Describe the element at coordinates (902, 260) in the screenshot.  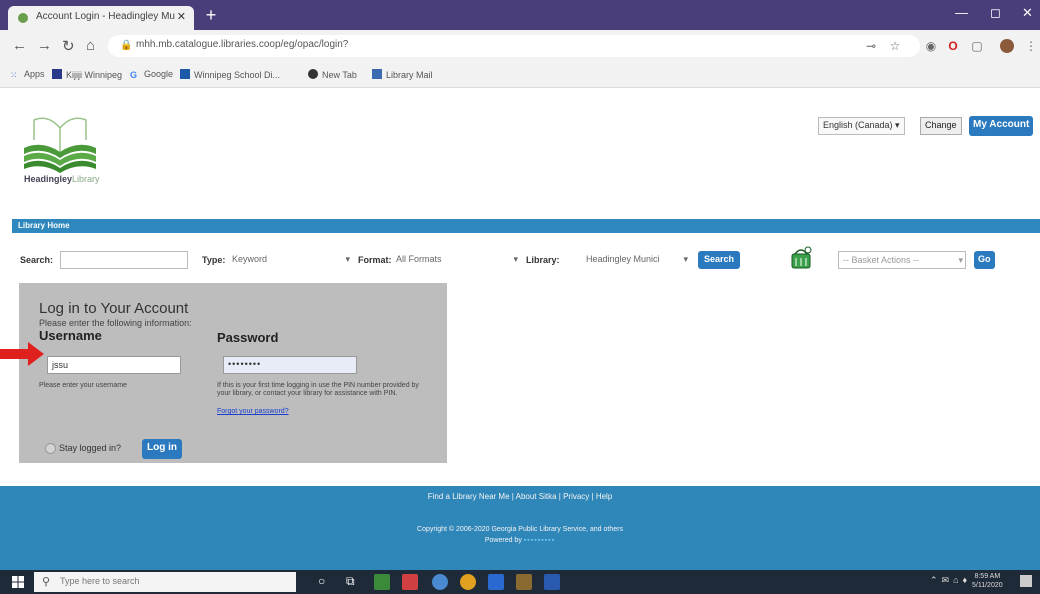
I see `basket-actions-select: -- Basket Actions -- ▾` at that location.